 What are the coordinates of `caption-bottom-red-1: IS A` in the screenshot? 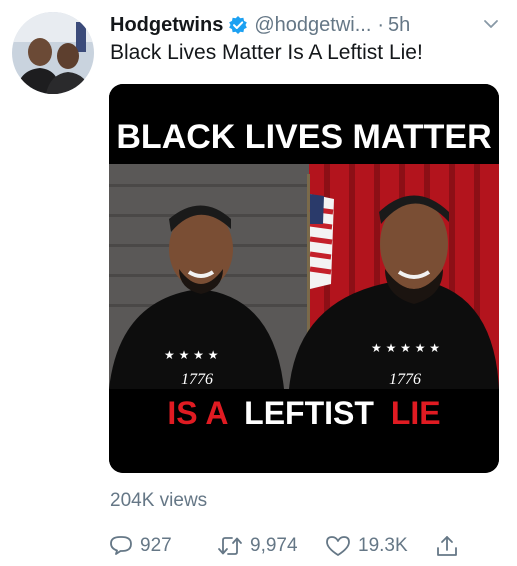 It's located at (197, 413).